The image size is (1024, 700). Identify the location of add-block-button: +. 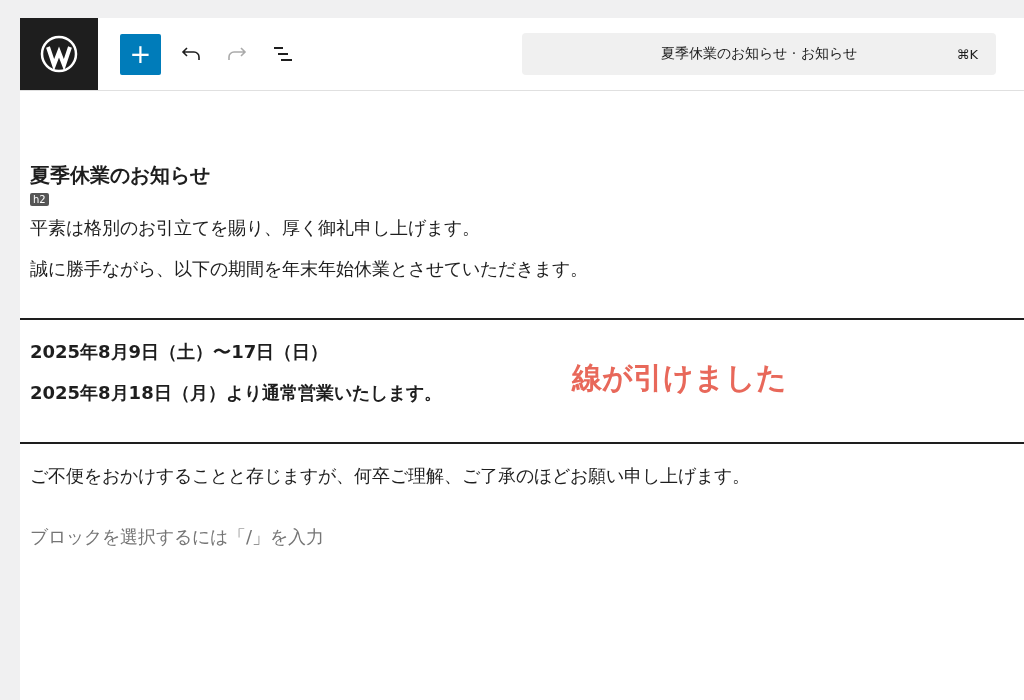
(140, 54).